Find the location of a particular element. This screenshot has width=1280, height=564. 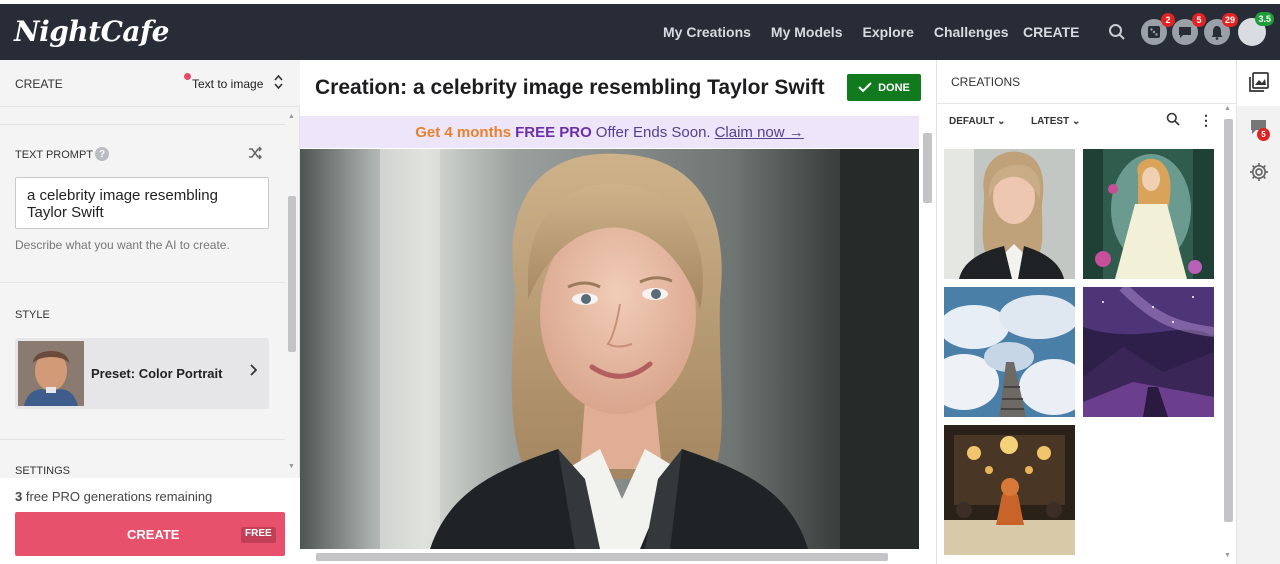

default-filter: DEFAULT ⌄ is located at coordinates (977, 121).